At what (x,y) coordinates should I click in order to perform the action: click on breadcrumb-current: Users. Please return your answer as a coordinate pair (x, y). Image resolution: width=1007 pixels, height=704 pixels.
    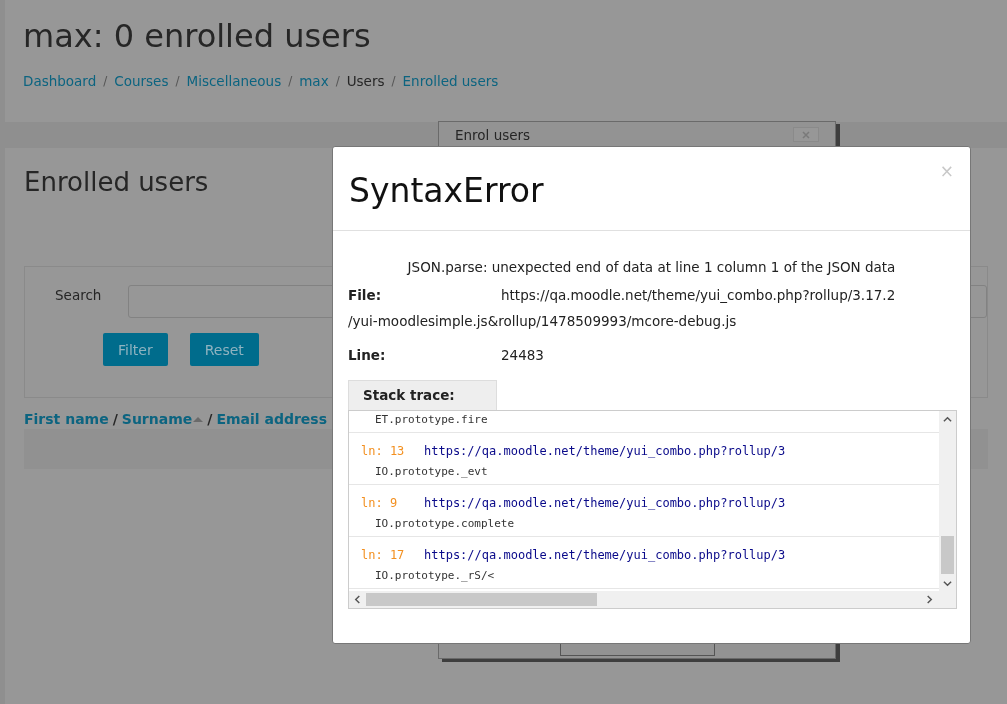
    Looking at the image, I should click on (365, 81).